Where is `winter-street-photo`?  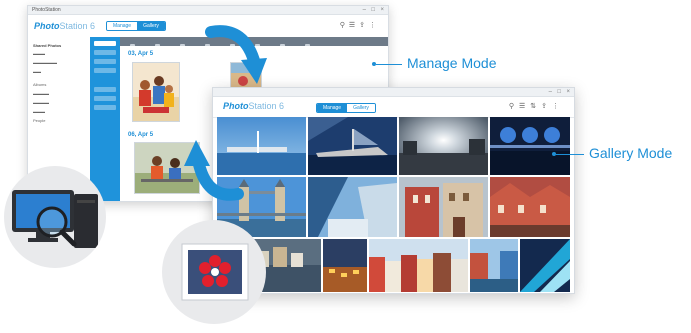
winter-street-photo is located at coordinates (352, 207).